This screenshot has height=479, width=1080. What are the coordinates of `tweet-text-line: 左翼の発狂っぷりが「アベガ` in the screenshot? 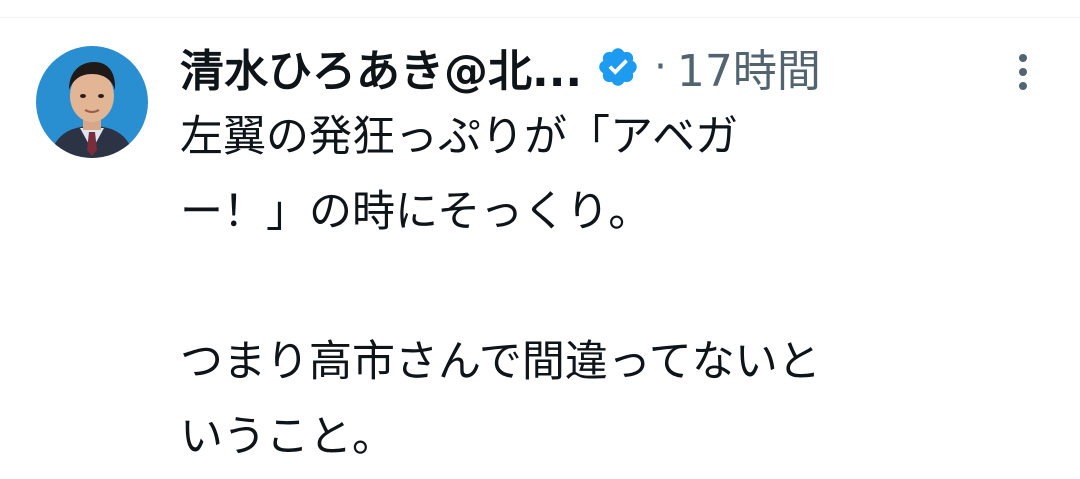 It's located at (459, 137).